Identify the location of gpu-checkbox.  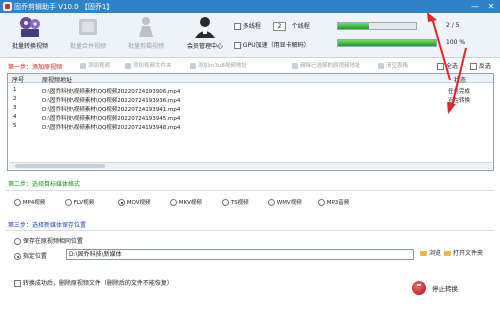
(237, 45).